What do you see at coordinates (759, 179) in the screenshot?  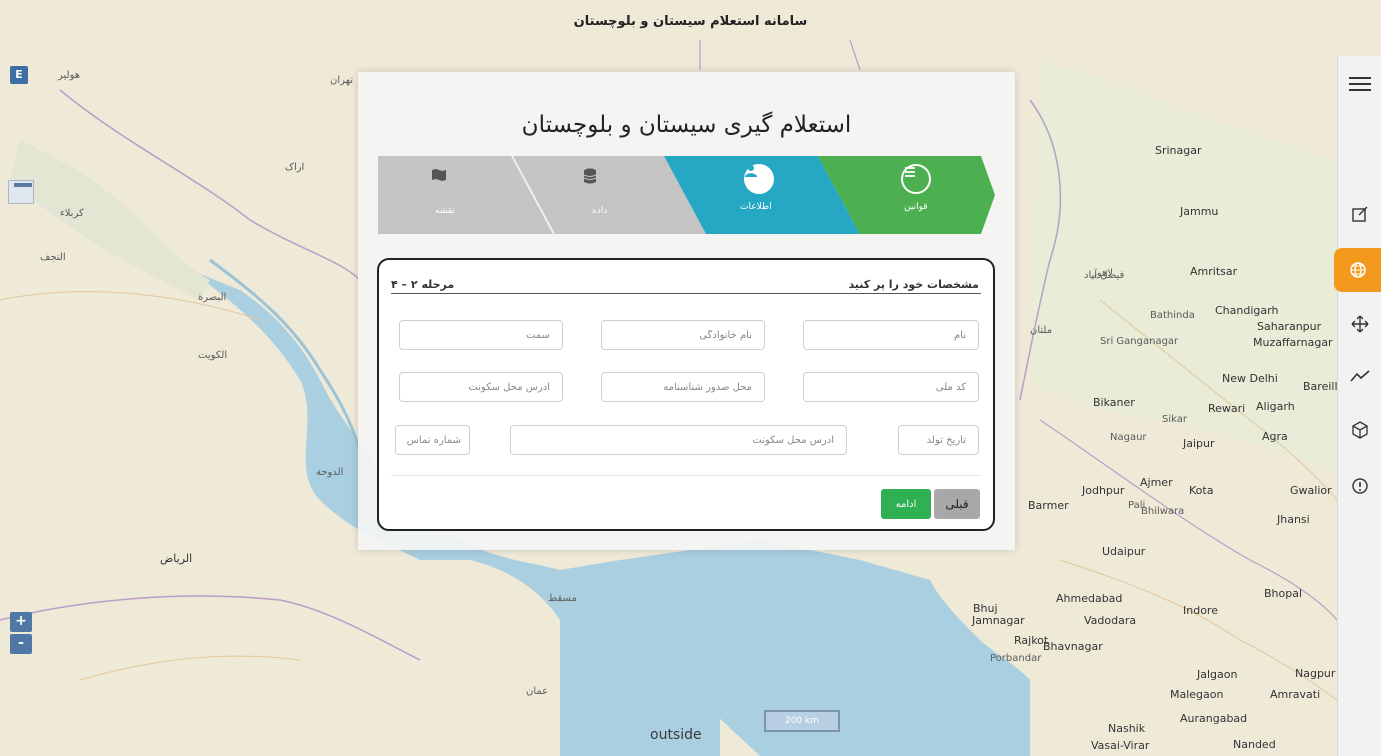 I see `user-icon` at bounding box center [759, 179].